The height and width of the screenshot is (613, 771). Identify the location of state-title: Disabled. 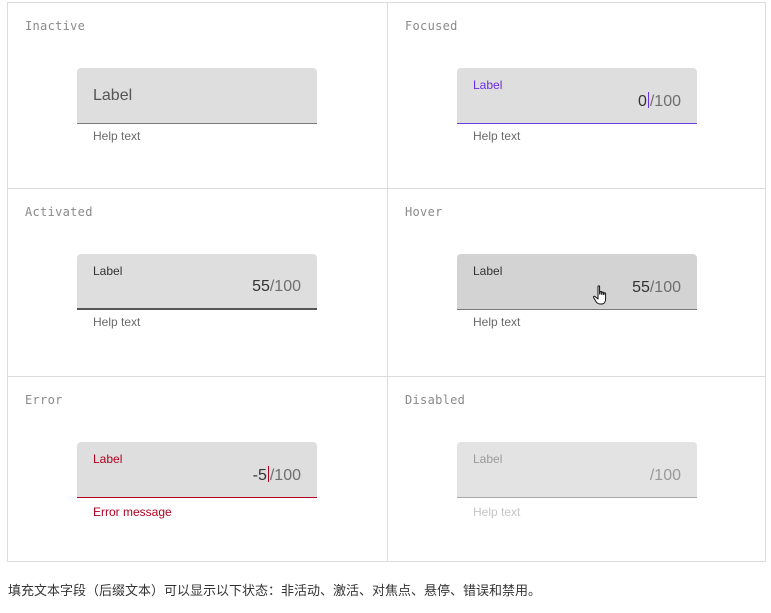
(435, 400).